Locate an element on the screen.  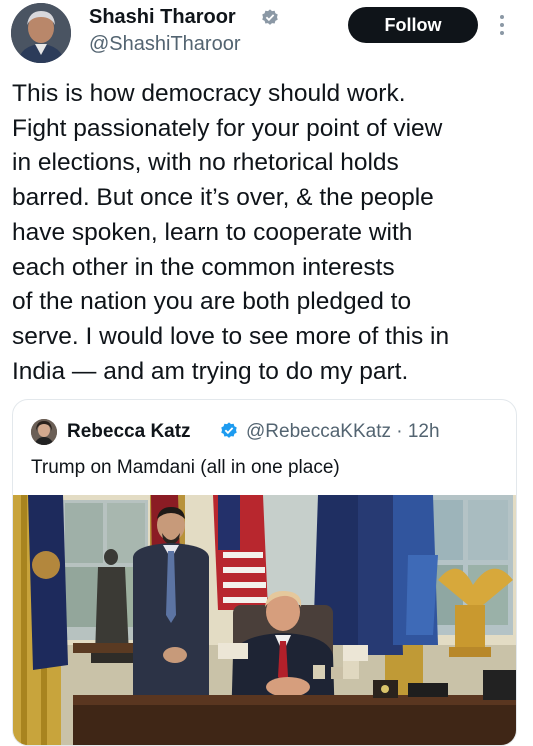
more-options-icon is located at coordinates (502, 26).